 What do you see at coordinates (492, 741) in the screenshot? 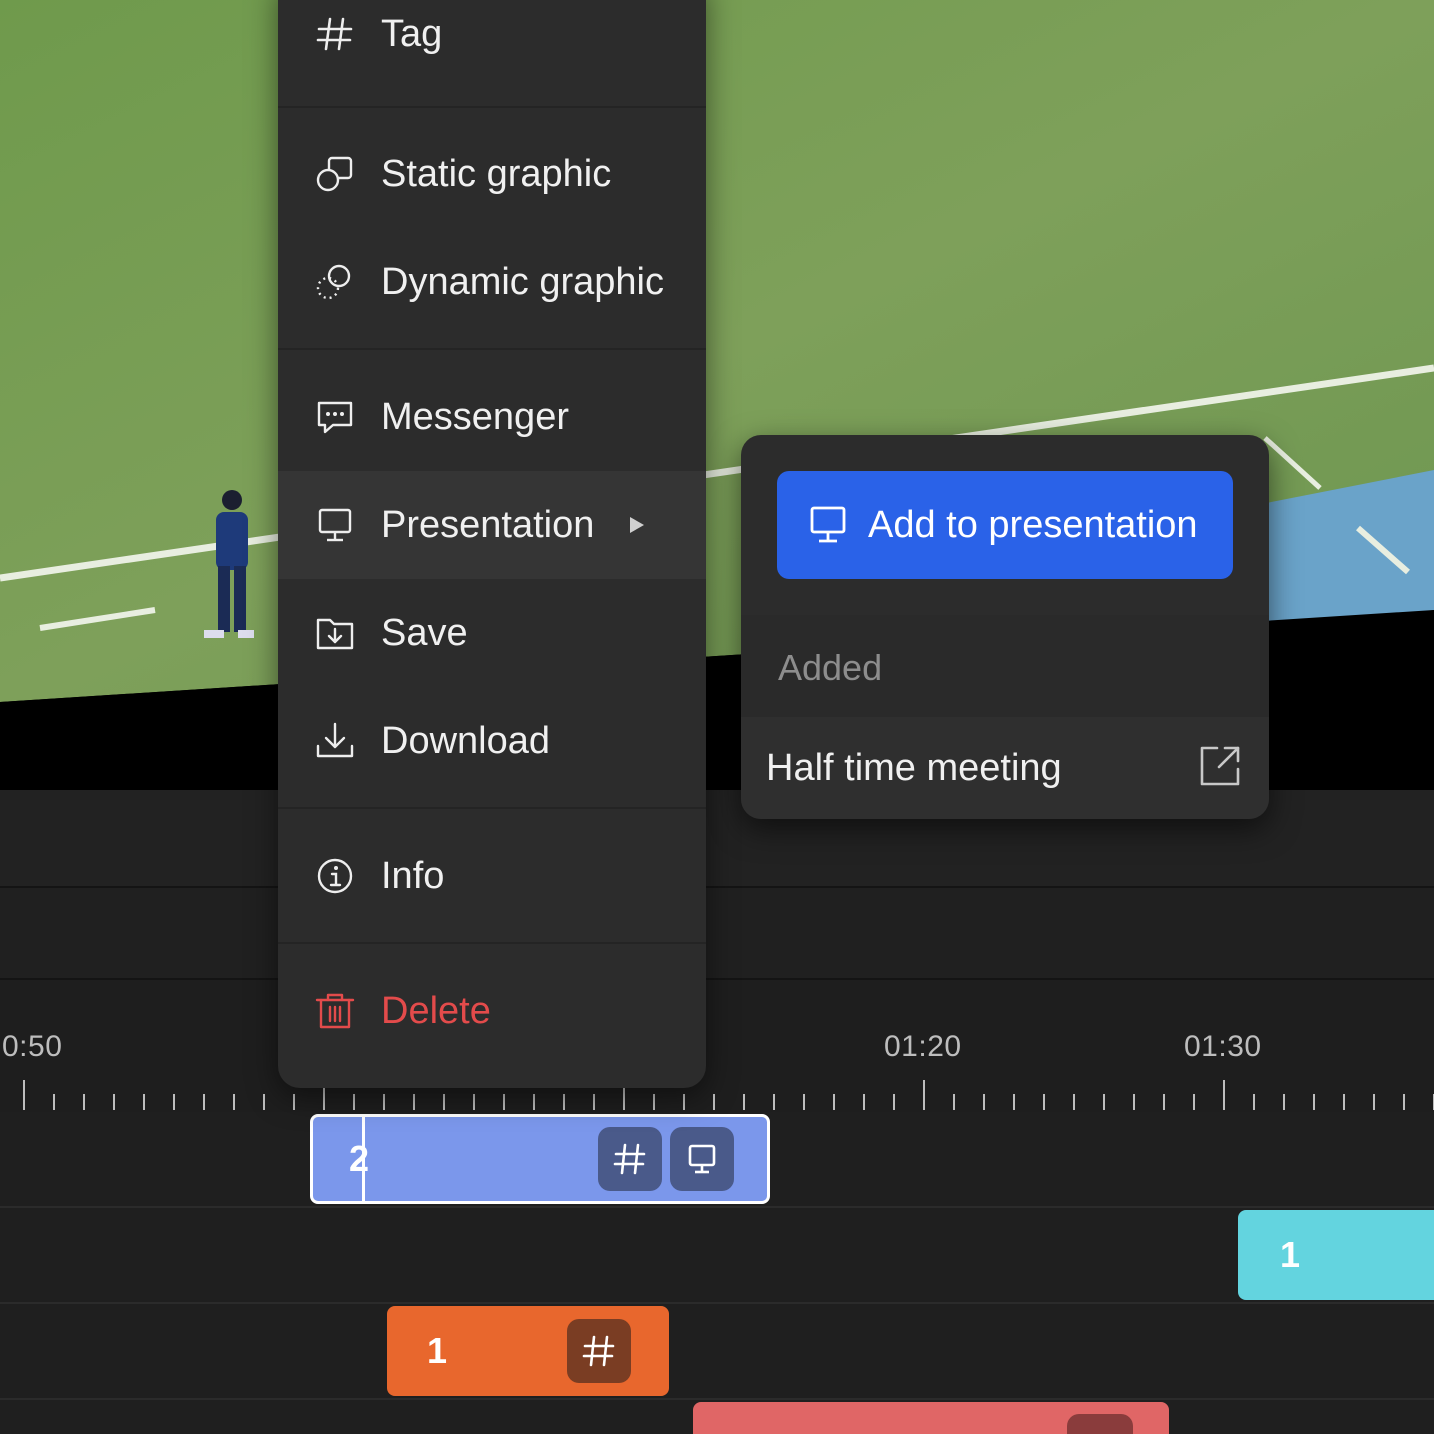
I see `menu-item-download: Download` at bounding box center [492, 741].